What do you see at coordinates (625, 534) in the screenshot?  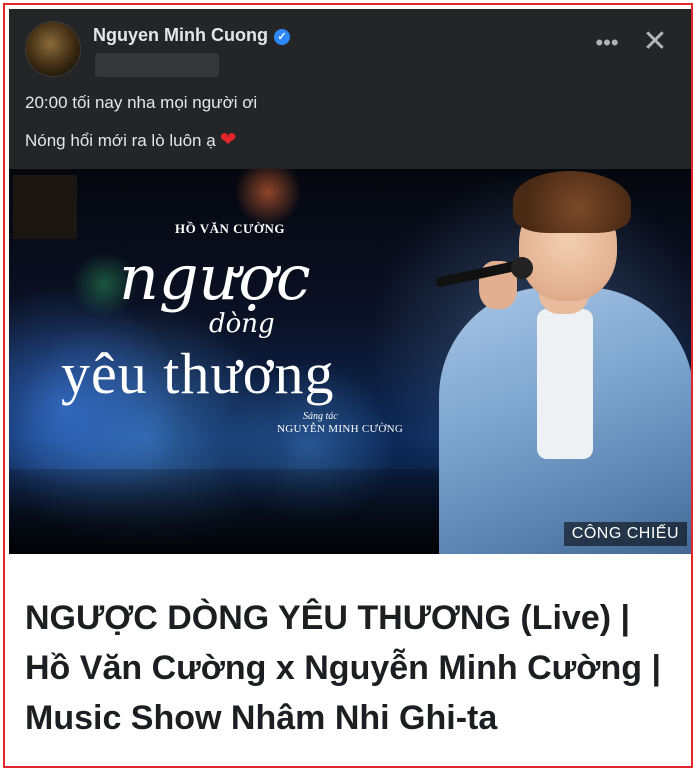 I see `premiere-badge: CÔNG CHIẾU` at bounding box center [625, 534].